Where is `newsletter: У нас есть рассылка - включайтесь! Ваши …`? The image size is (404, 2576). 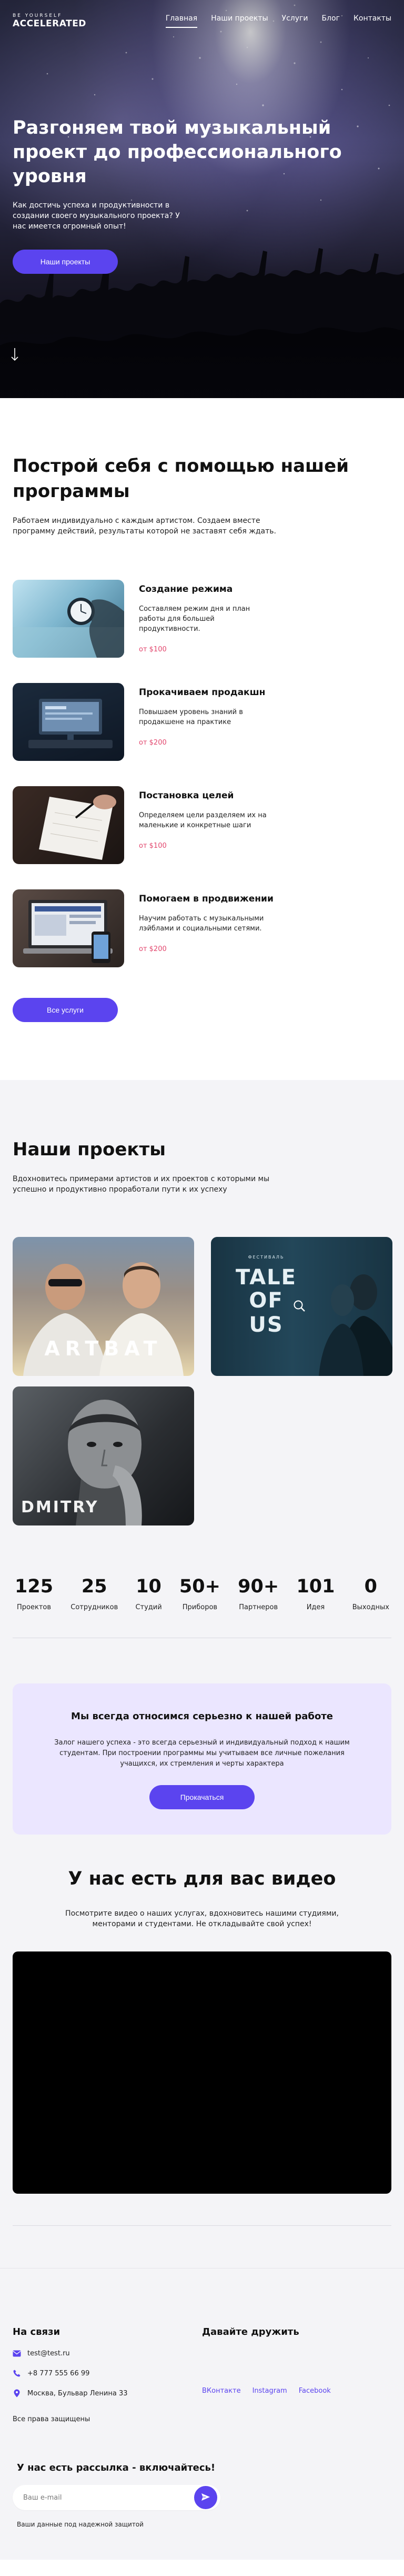
newsletter: У нас есть рассылка - включайтесь! Ваши … is located at coordinates (202, 2495).